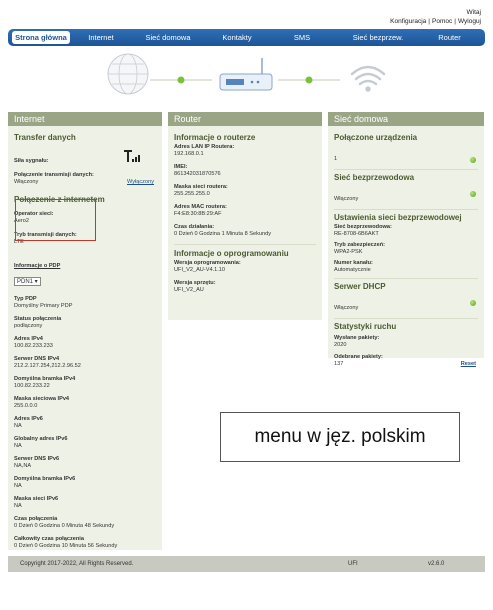 The width and height of the screenshot is (493, 610). What do you see at coordinates (23, 466) in the screenshot?
I see `field-value: NA,NA` at bounding box center [23, 466].